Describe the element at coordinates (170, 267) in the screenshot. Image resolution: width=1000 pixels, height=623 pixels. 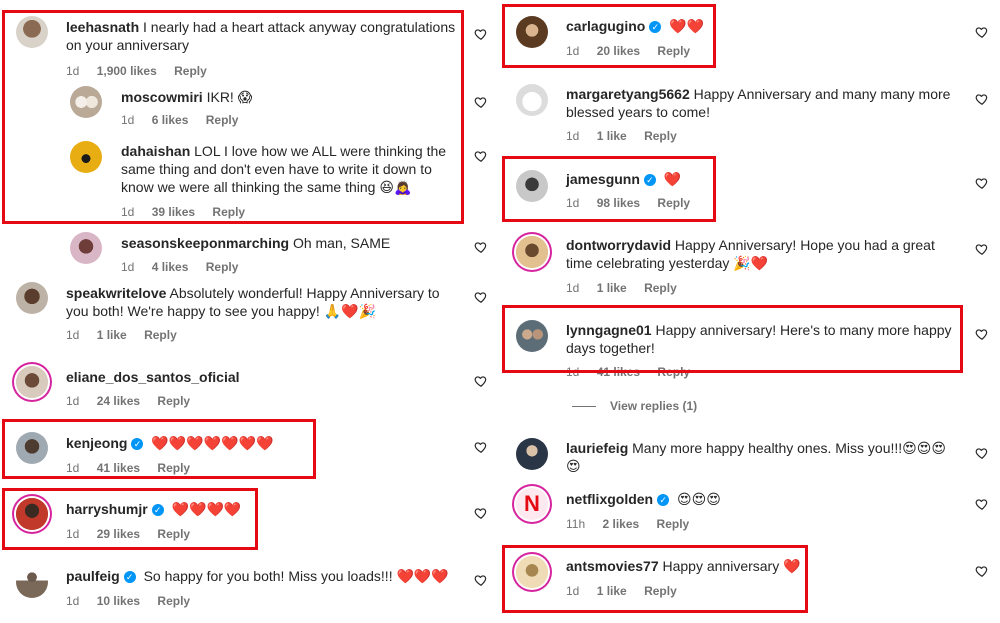
I see `likes-count: 4 likes` at that location.